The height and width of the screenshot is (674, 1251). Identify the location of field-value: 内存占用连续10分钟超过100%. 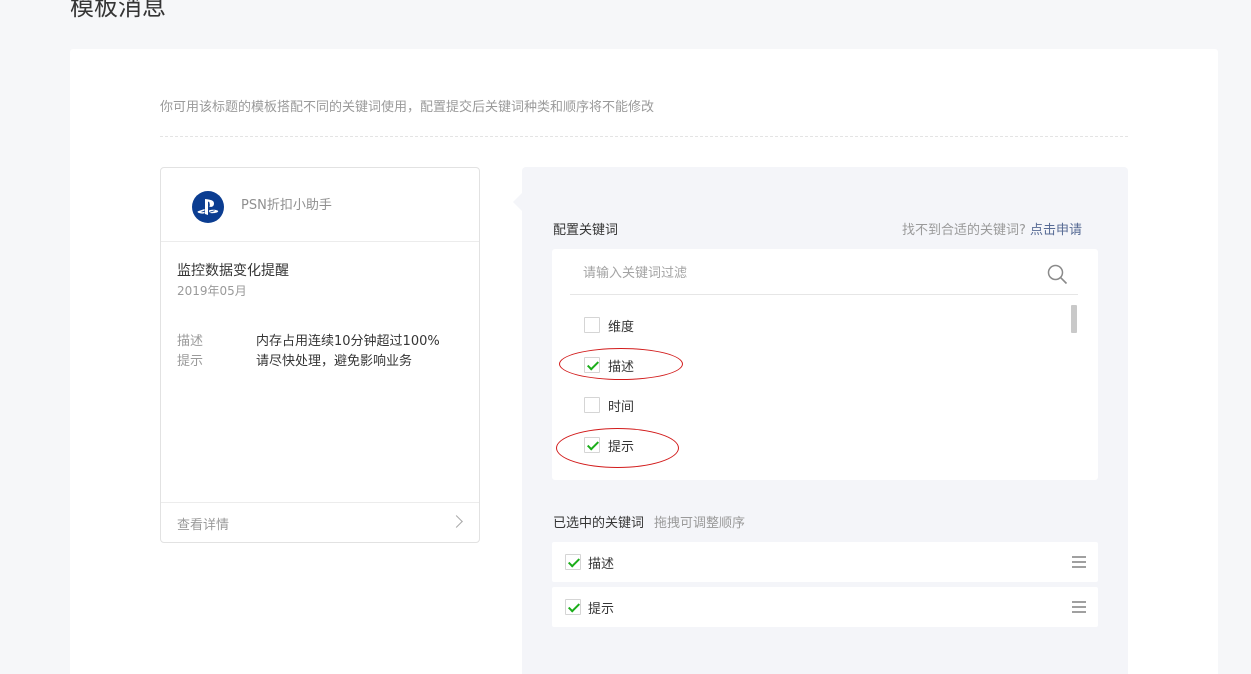
(348, 341).